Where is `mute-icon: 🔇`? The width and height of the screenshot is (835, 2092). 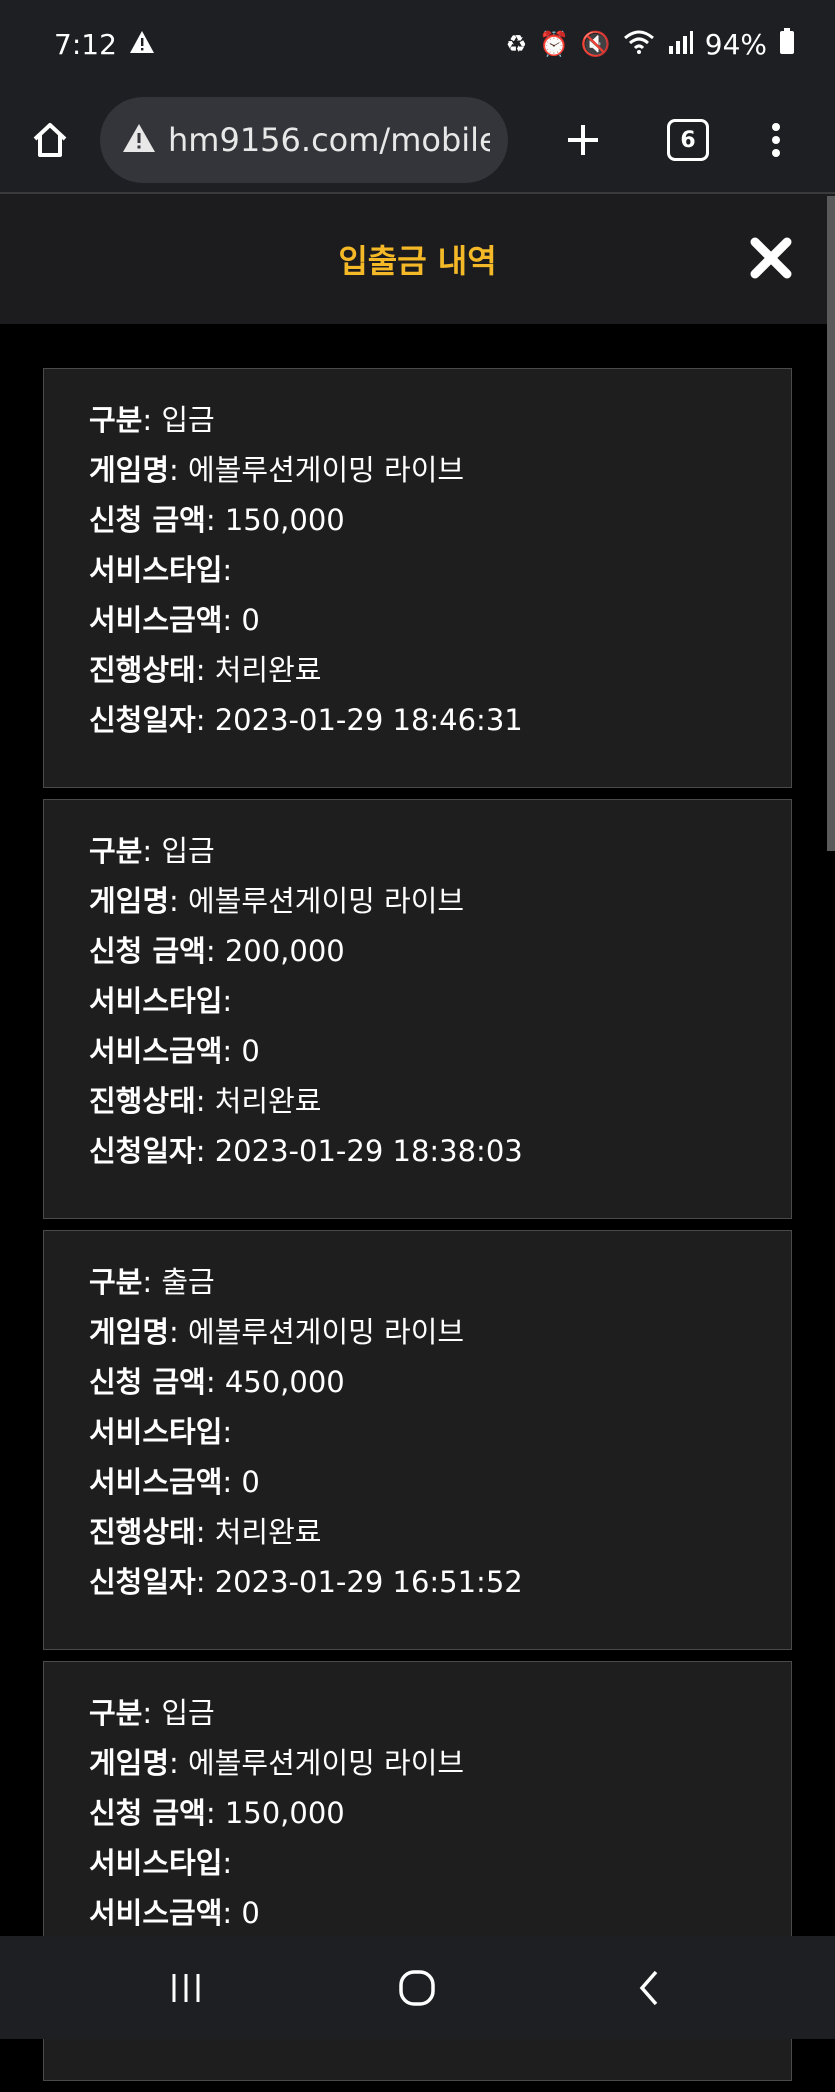
mute-icon: 🔇 is located at coordinates (595, 44).